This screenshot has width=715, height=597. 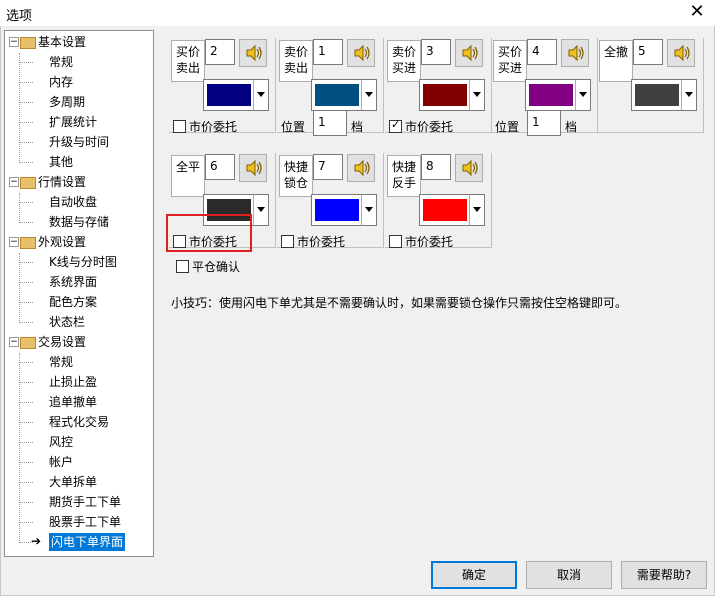 What do you see at coordinates (436, 52) in the screenshot?
I see `hotkey-number-input: 3` at bounding box center [436, 52].